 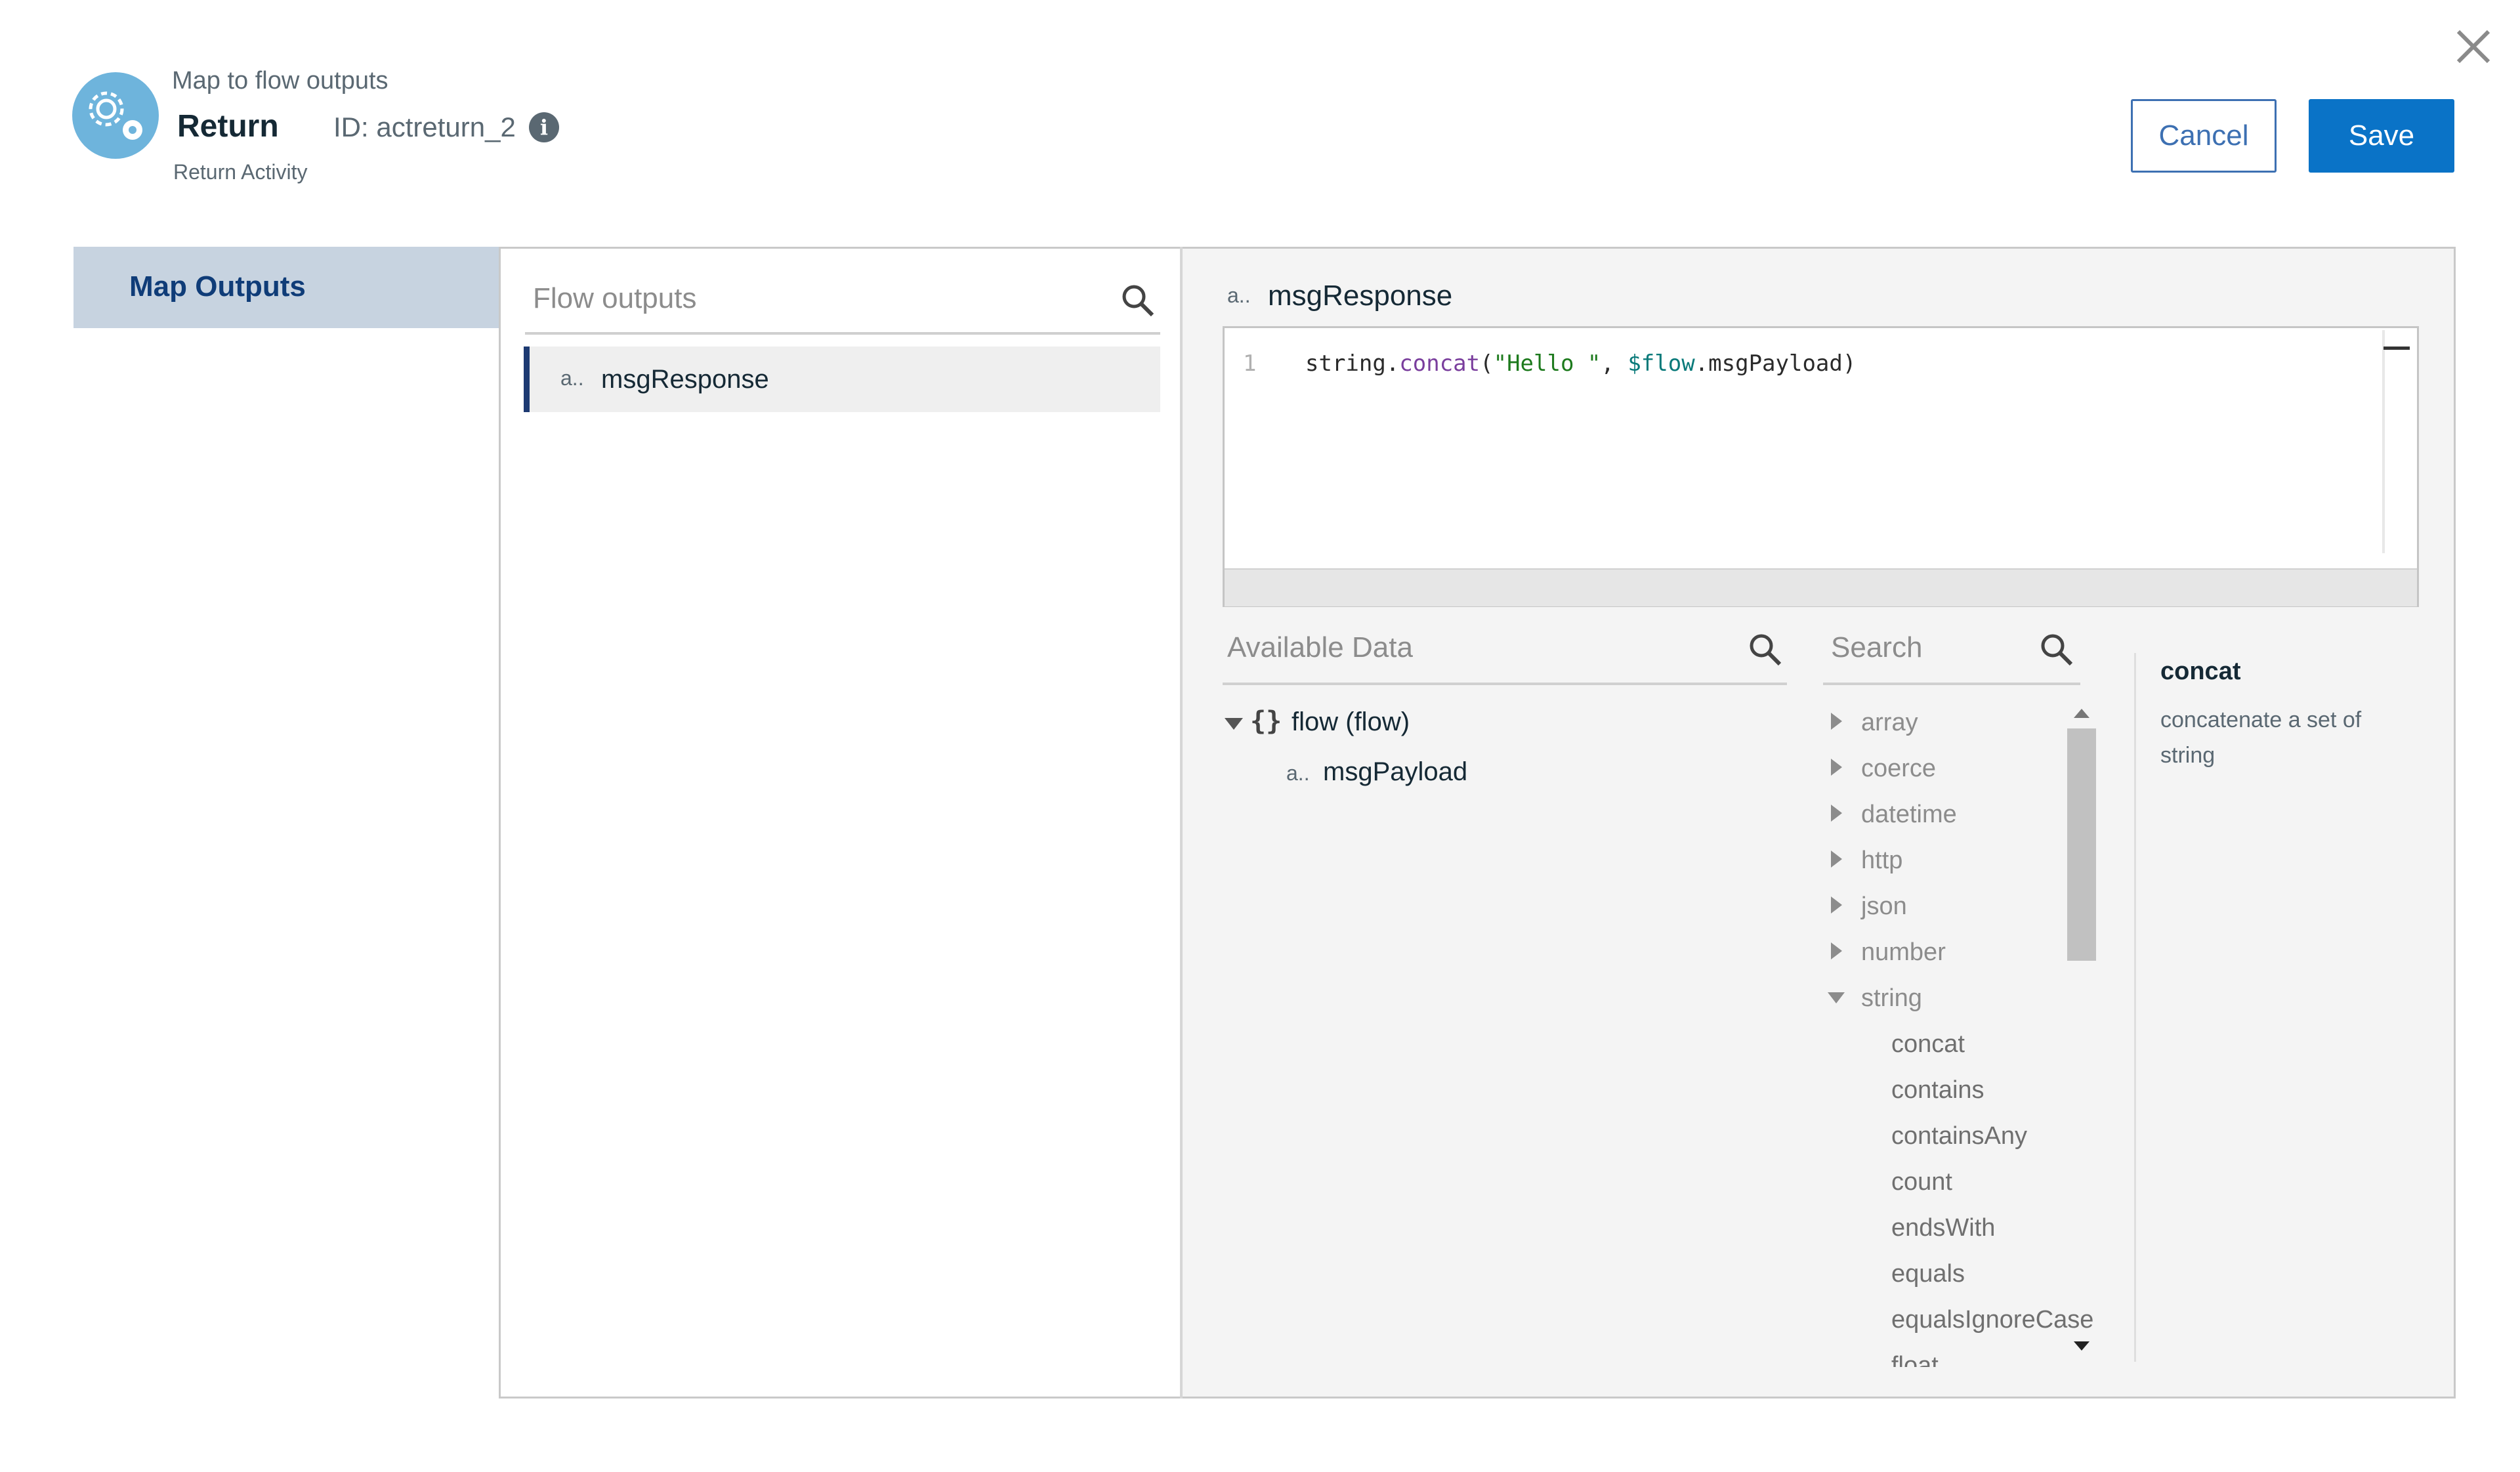 I want to click on close-button, so click(x=2473, y=47).